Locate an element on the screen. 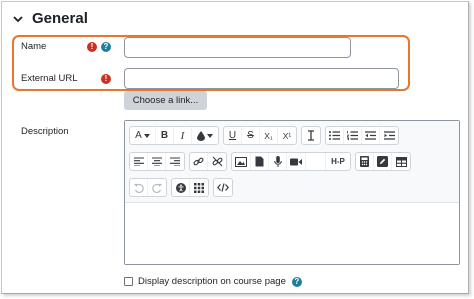 The height and width of the screenshot is (299, 474). numbered-list-button is located at coordinates (353, 135).